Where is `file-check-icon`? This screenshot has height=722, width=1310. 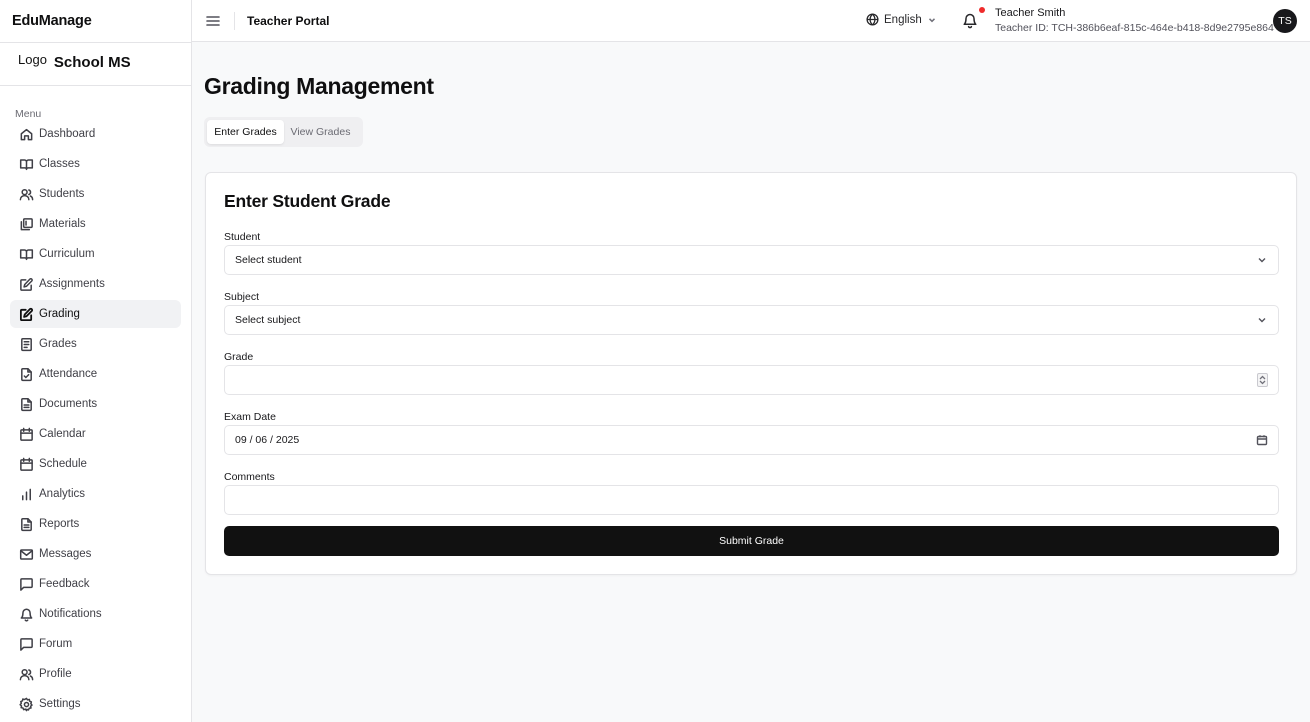
file-check-icon is located at coordinates (26, 374).